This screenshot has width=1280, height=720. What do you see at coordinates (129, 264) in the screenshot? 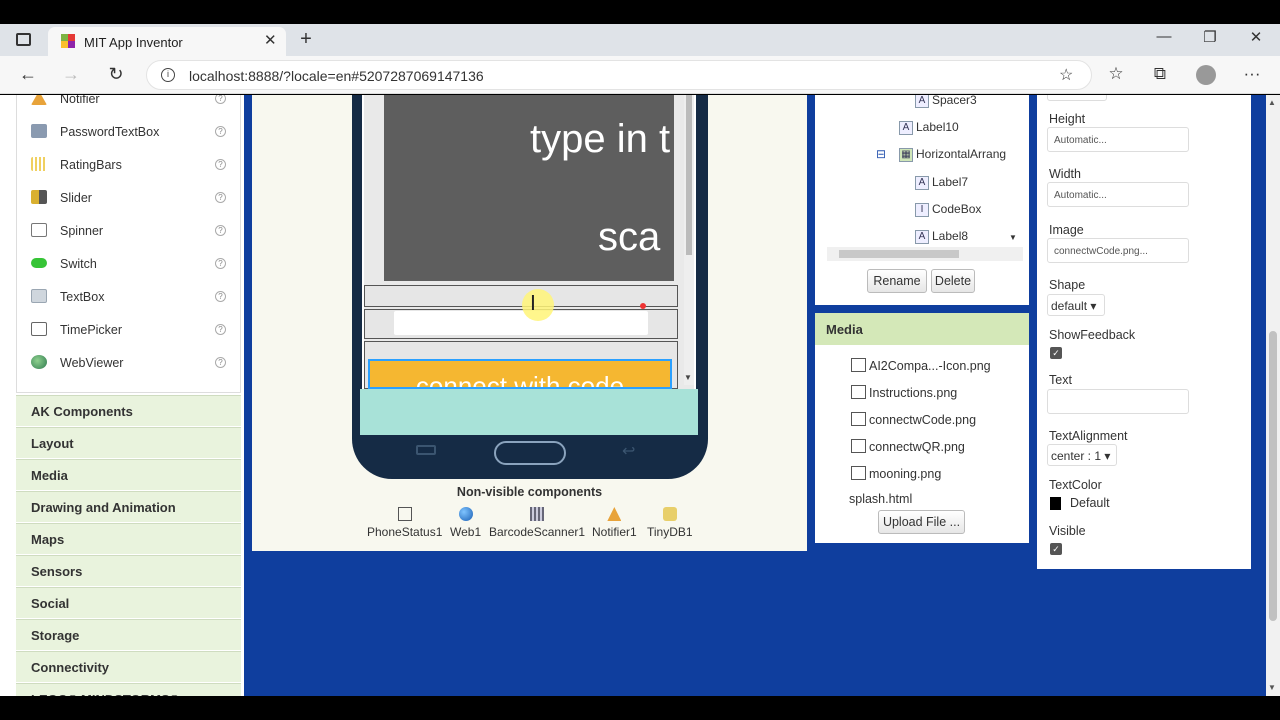
I see `palette-item-switch: Switch ?` at bounding box center [129, 264].